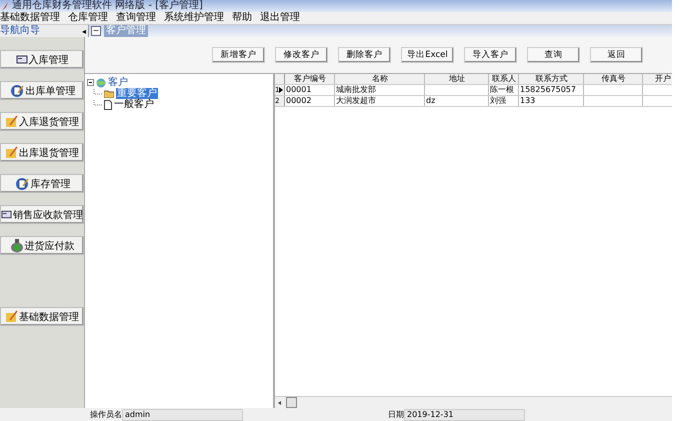 The height and width of the screenshot is (421, 680). What do you see at coordinates (42, 121) in the screenshot?
I see `sidebar-button: 入库退货管理` at bounding box center [42, 121].